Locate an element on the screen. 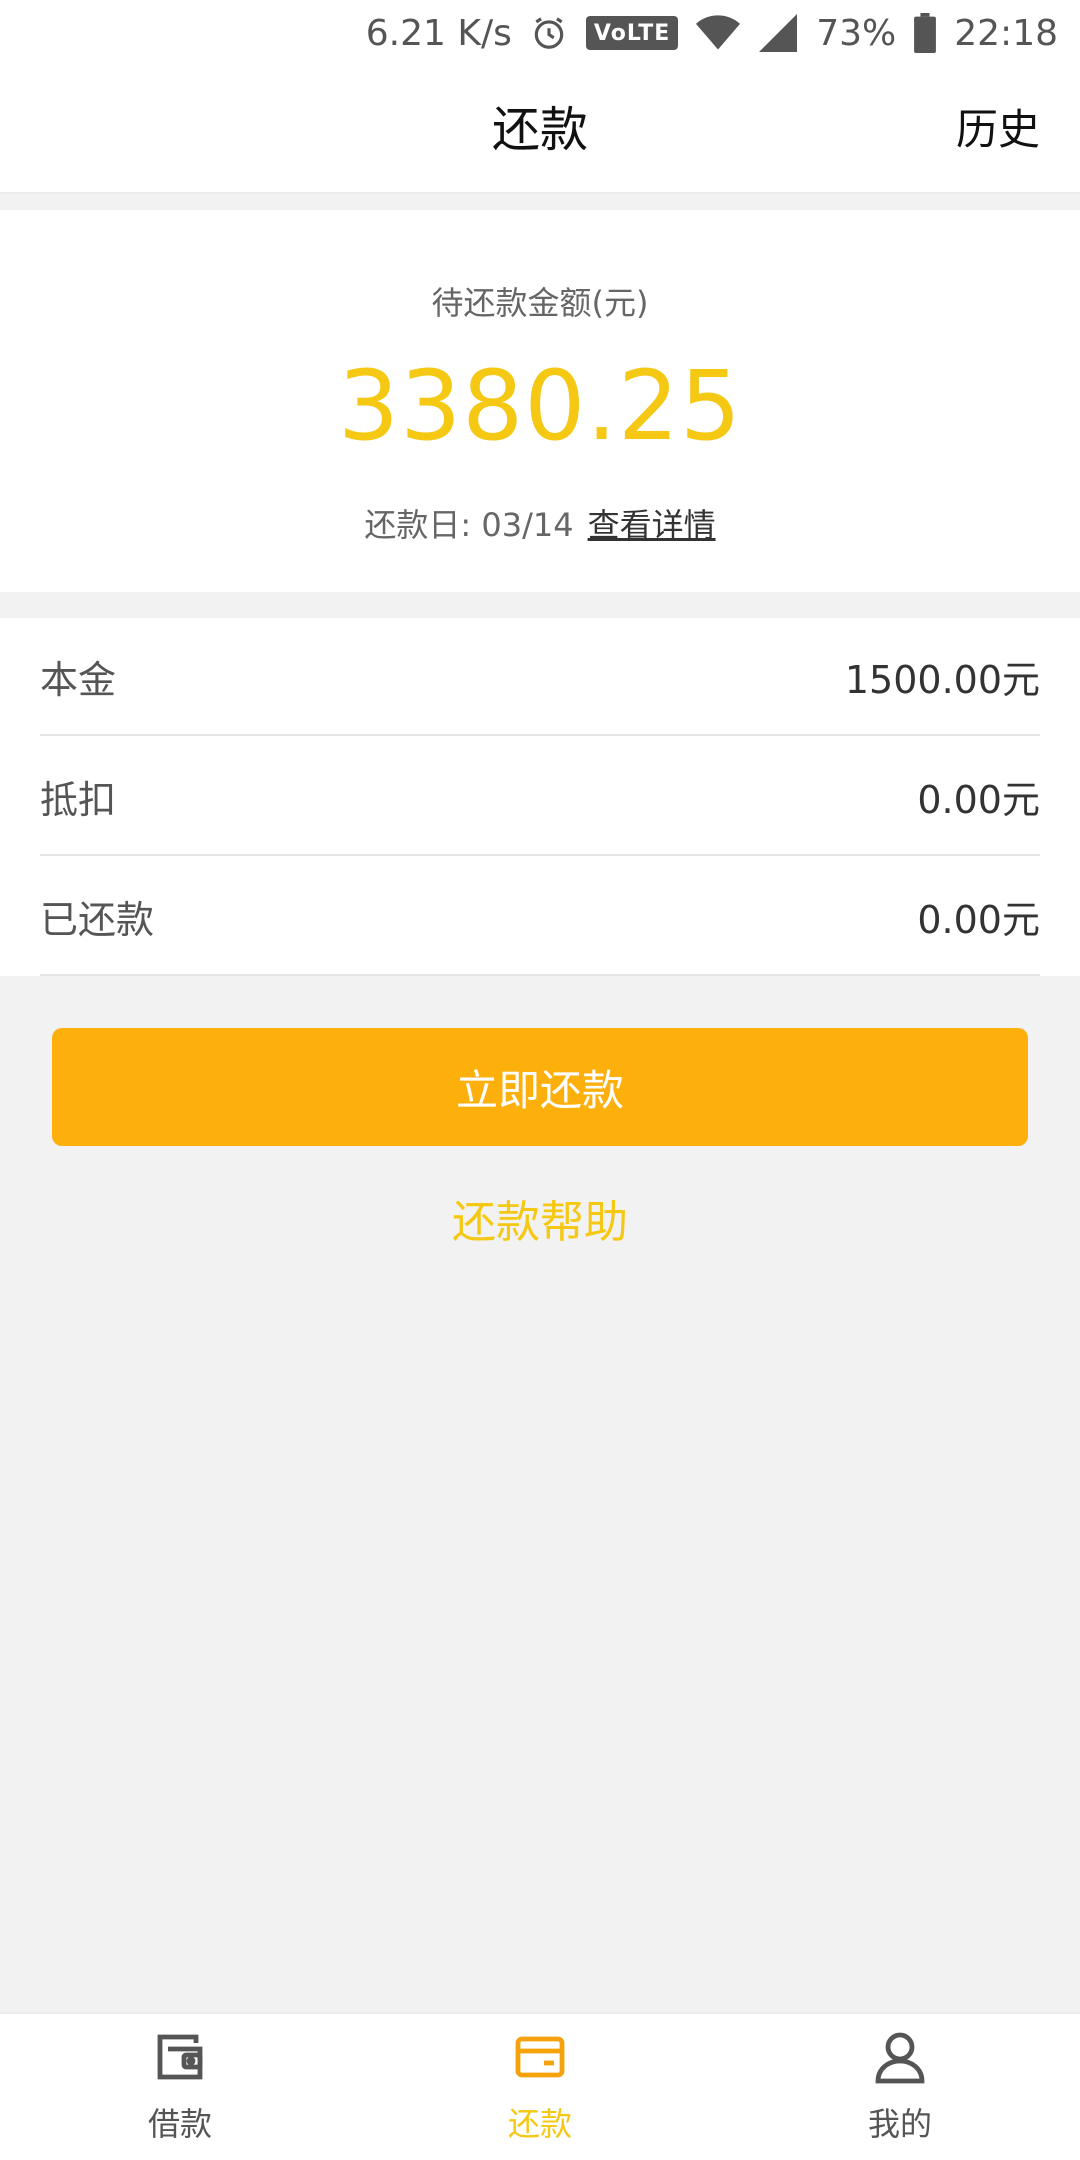 The image size is (1080, 2160). bottom-nav: 借款 还款 我的 is located at coordinates (540, 2086).